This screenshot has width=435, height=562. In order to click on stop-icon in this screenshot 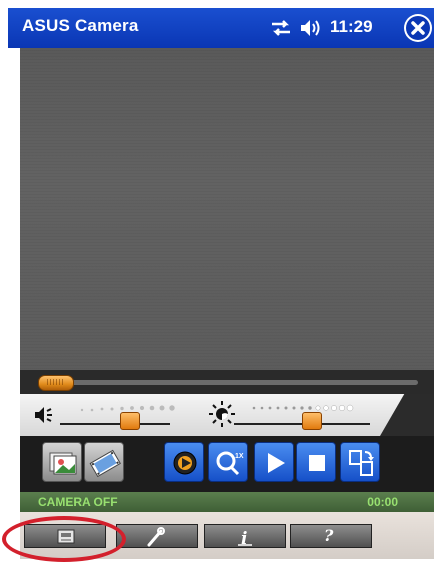, I will do `click(317, 463)`.